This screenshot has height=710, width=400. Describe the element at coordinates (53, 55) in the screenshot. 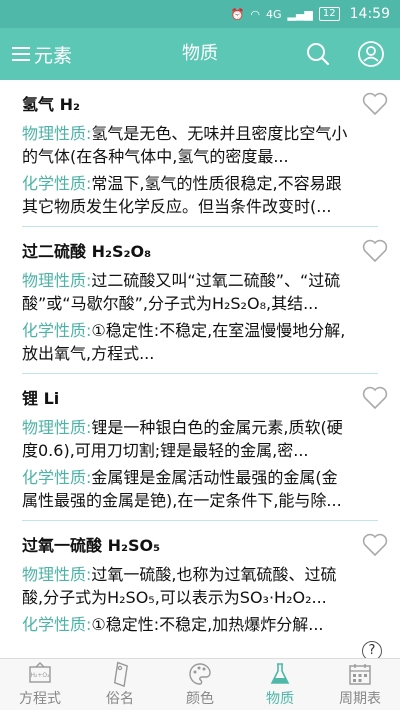

I see `elements-label: 元素` at that location.